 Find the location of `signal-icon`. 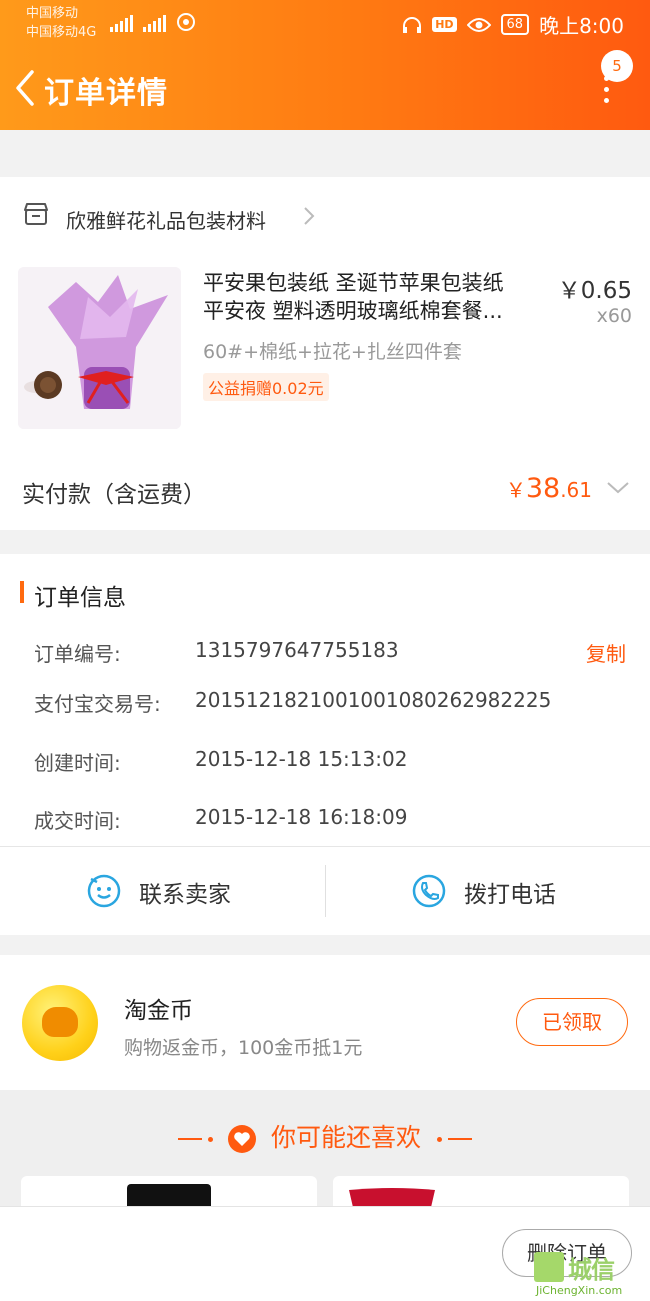

signal-icon is located at coordinates (121, 23).